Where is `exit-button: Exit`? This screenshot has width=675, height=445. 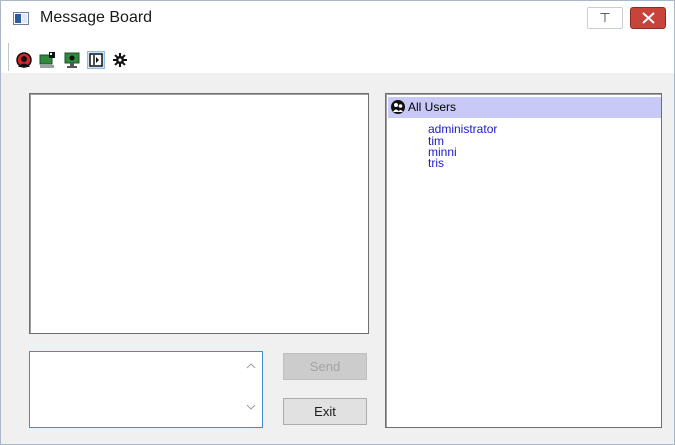 exit-button: Exit is located at coordinates (325, 411).